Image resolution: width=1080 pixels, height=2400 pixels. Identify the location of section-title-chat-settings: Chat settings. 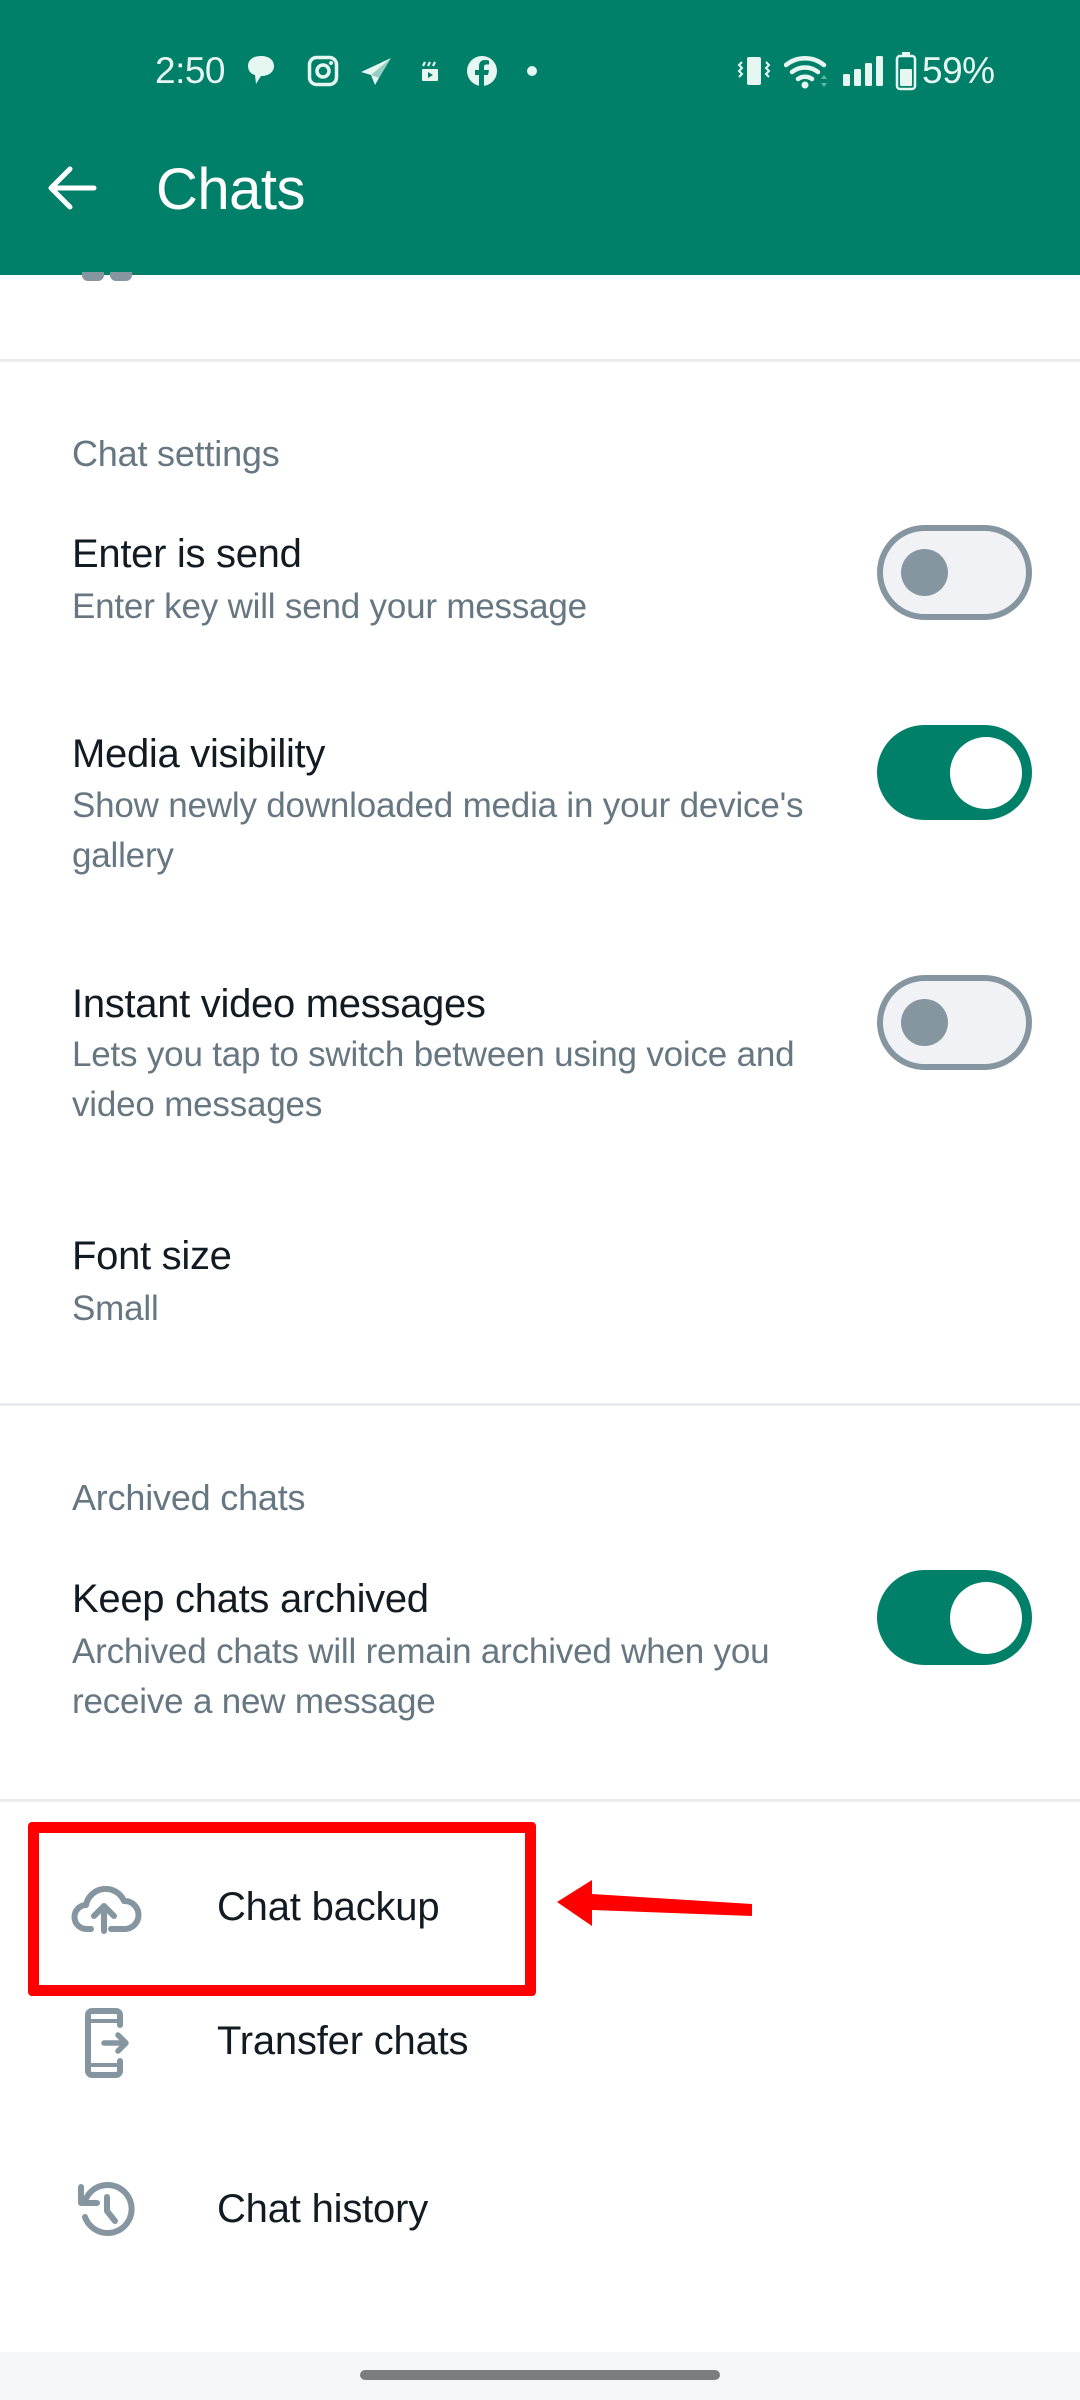
(176, 453).